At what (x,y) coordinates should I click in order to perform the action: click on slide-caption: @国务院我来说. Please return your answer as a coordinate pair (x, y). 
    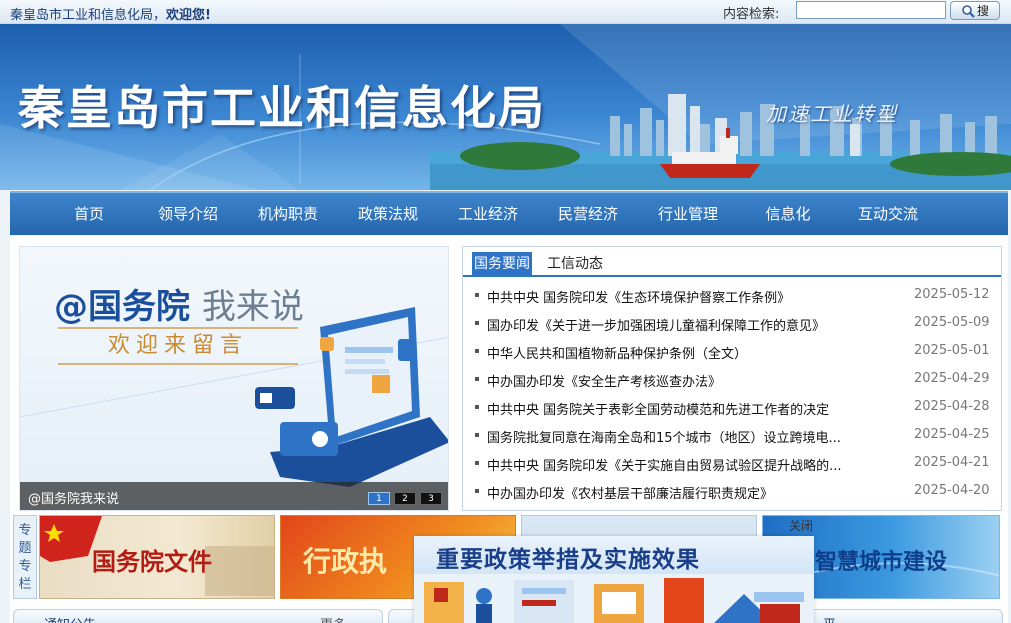
    Looking at the image, I should click on (73, 497).